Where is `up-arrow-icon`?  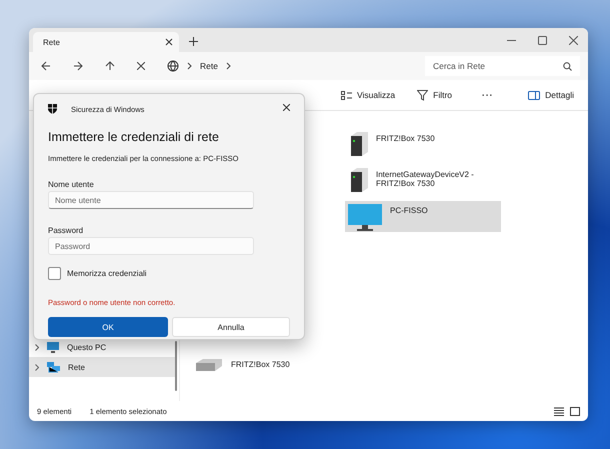
up-arrow-icon is located at coordinates (110, 66).